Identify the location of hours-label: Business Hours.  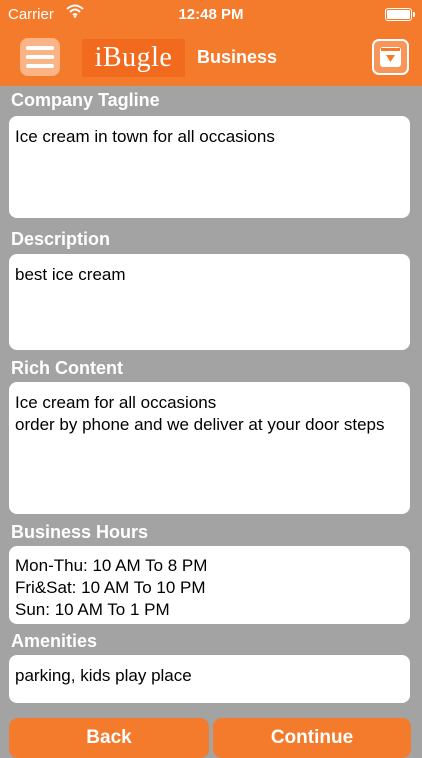
(80, 532).